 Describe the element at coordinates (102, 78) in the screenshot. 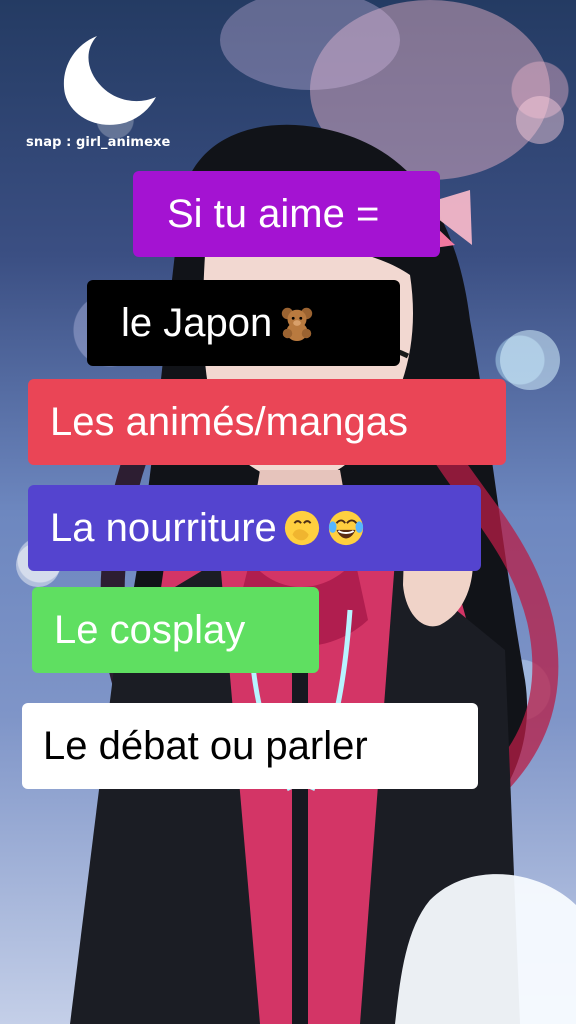

I see `crescent-moon-icon` at that location.